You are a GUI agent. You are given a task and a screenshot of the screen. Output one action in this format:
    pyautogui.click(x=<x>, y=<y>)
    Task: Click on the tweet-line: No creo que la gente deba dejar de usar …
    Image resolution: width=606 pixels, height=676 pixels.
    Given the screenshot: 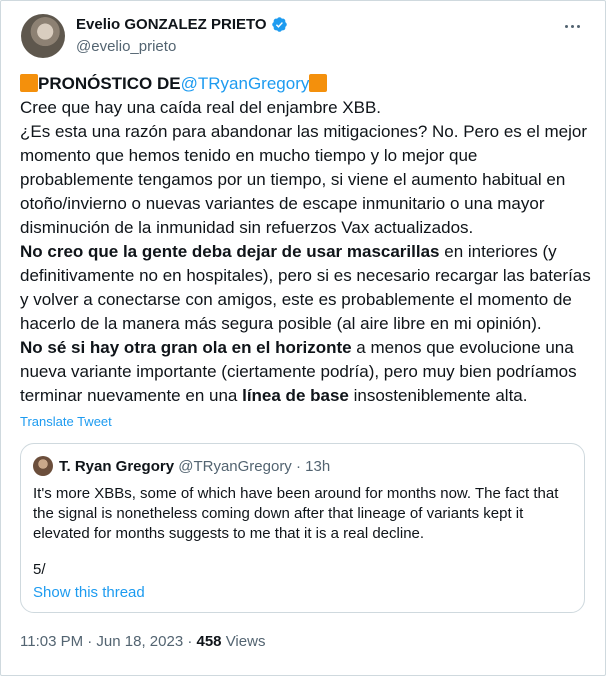 What is the action you would take?
    pyautogui.click(x=300, y=252)
    